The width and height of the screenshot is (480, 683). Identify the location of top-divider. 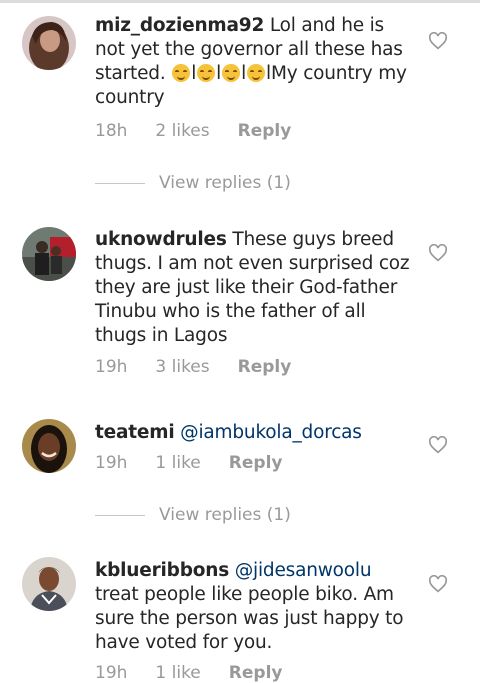
(240, 1).